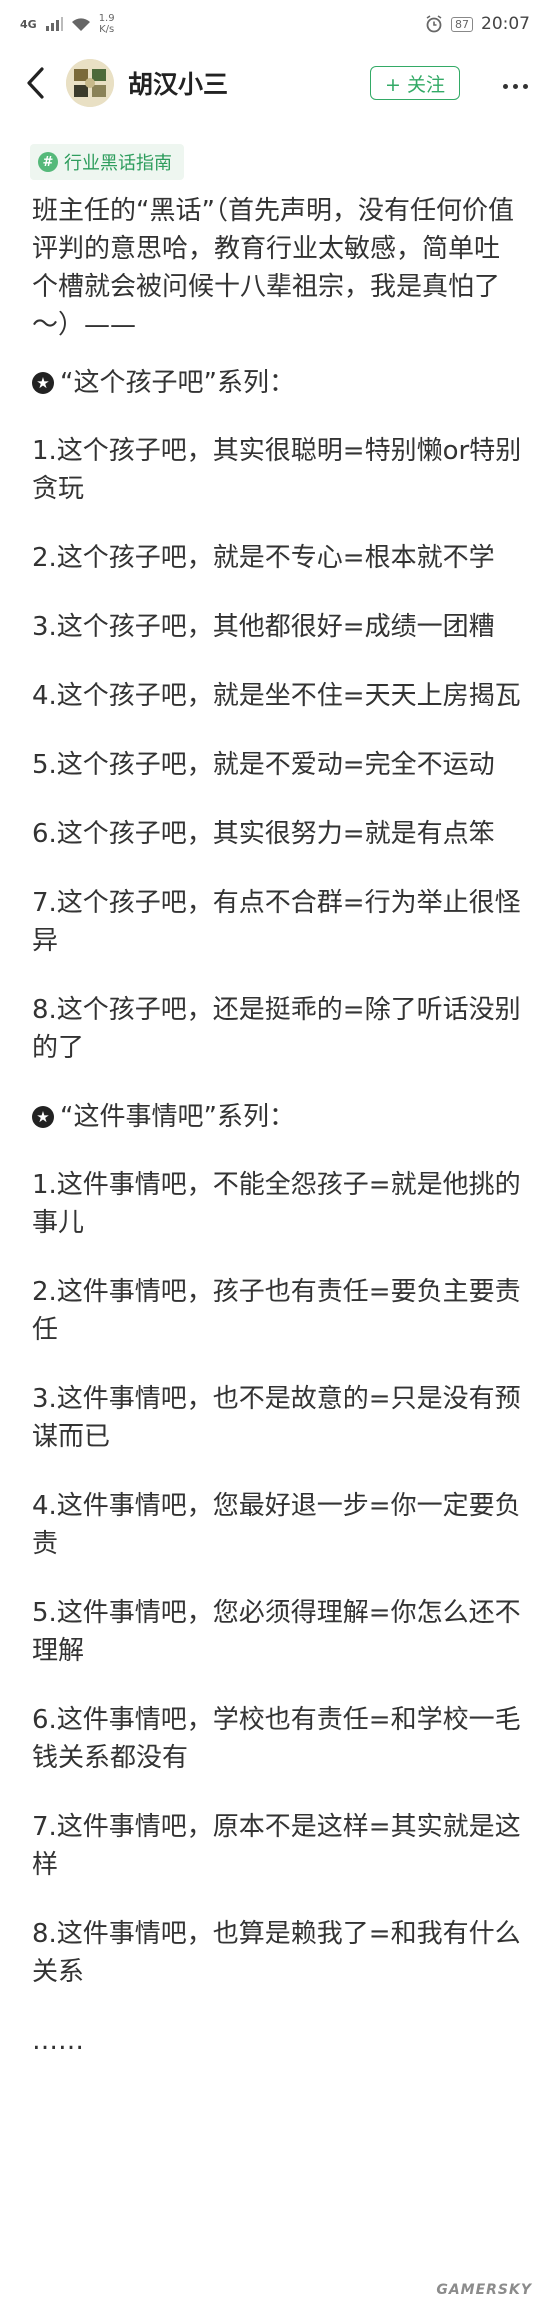  What do you see at coordinates (277, 470) in the screenshot?
I see `list-item: 1.这个孩子吧，其实很聪明=特别懒or特别贪玩` at bounding box center [277, 470].